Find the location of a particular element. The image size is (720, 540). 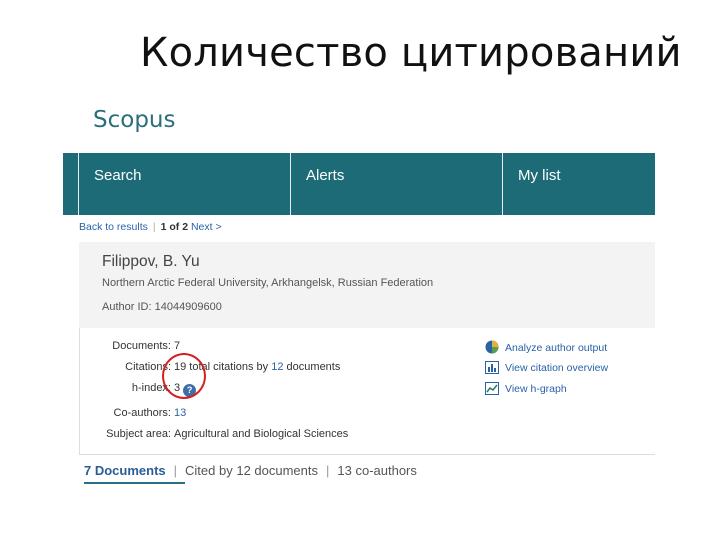

view-citation-overview-link: View citation overview is located at coordinates (546, 369).